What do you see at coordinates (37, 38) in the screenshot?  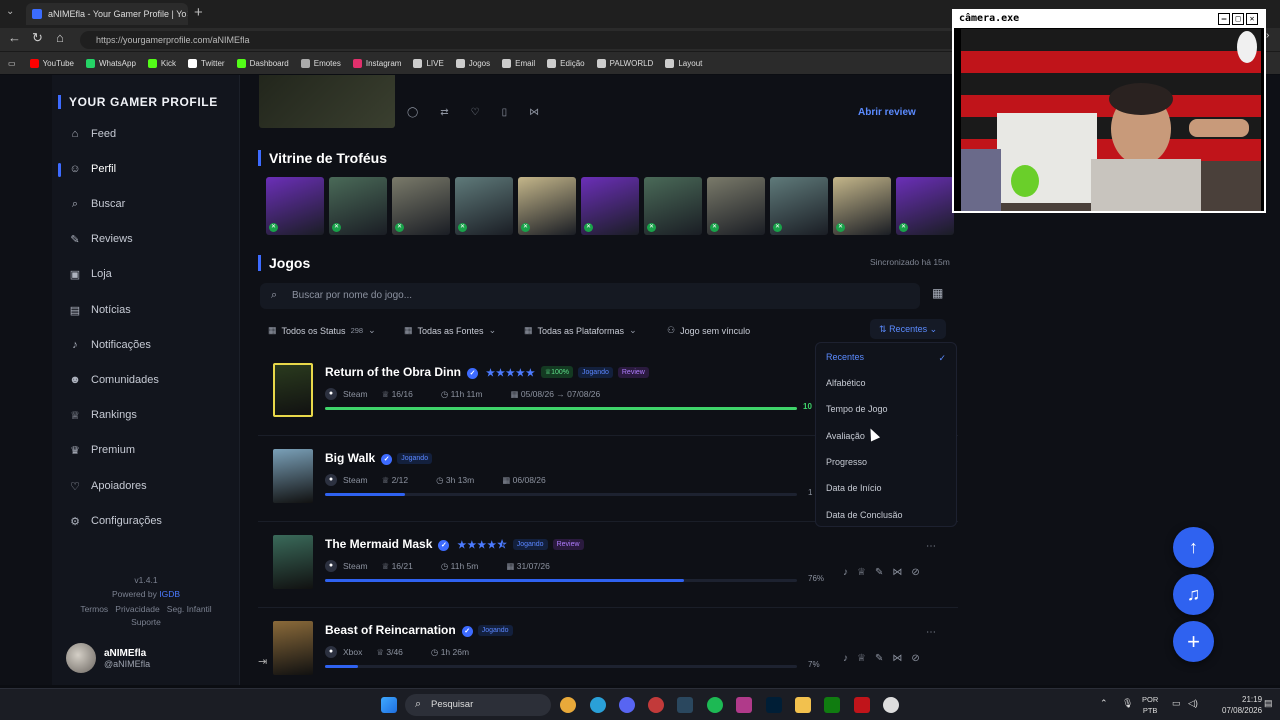 I see `reload-icon: ↻` at bounding box center [37, 38].